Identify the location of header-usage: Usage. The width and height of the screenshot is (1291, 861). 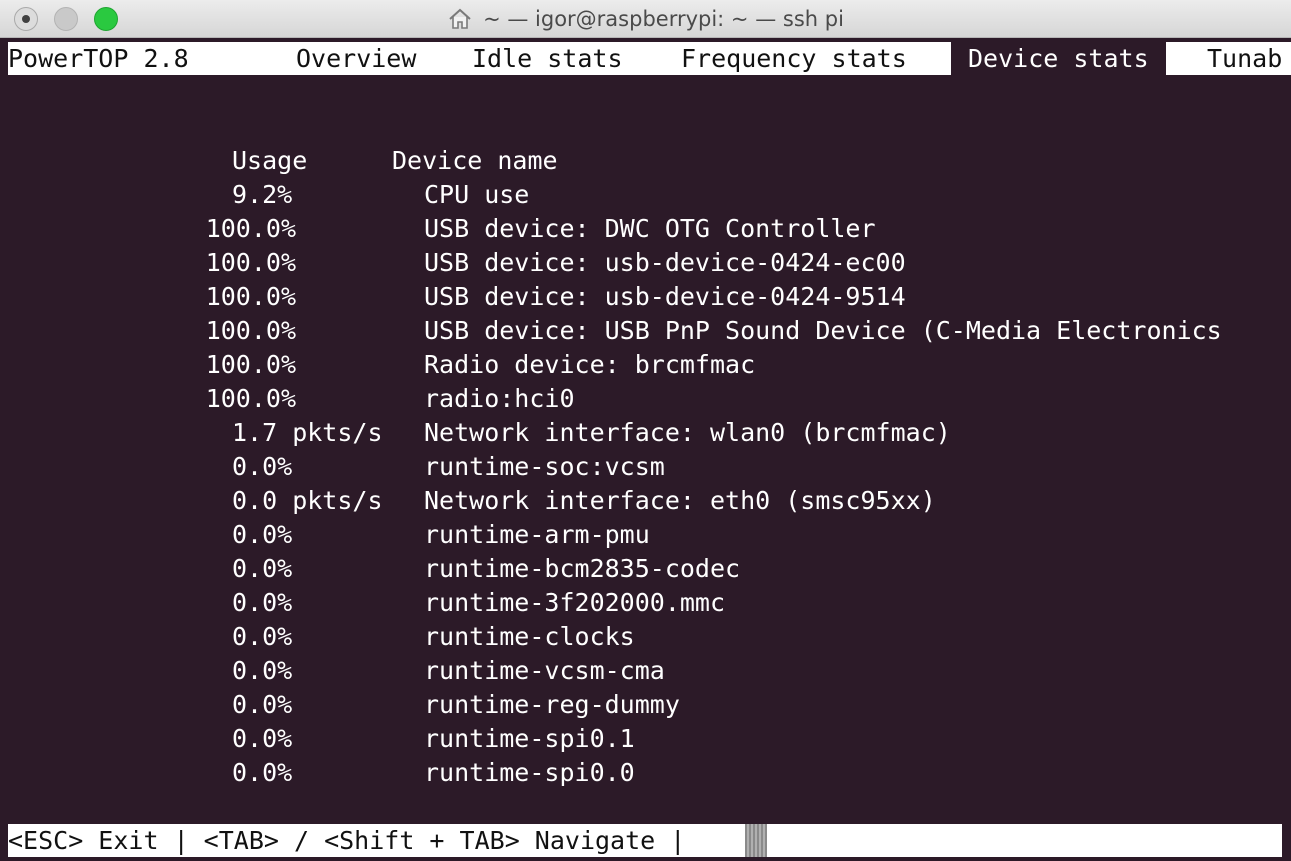
(270, 160).